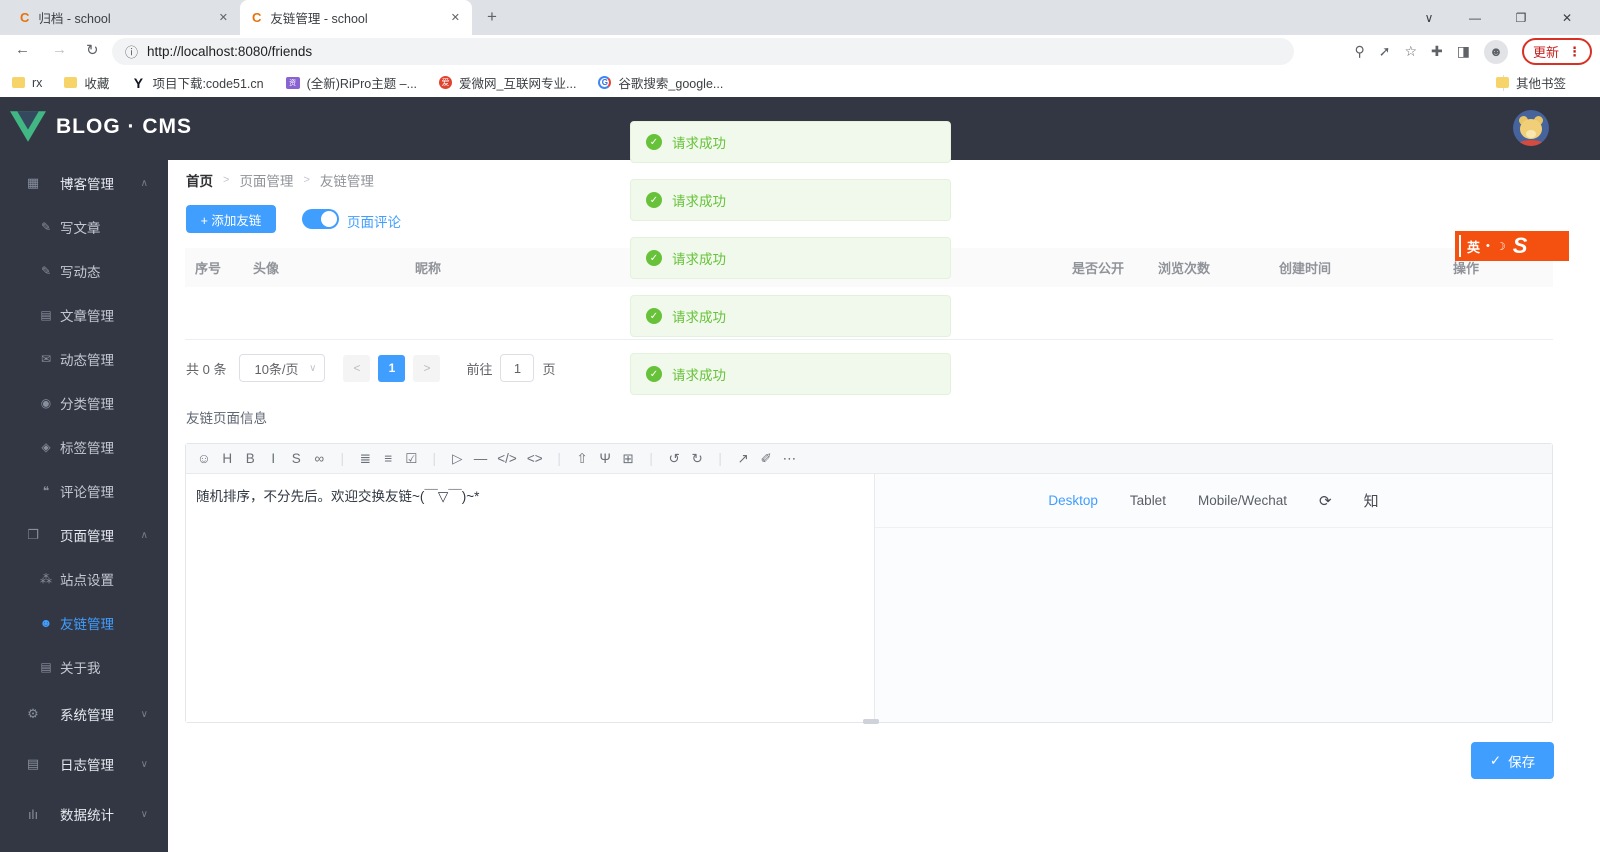 The height and width of the screenshot is (852, 1600). I want to click on chevron-down-icon: ∨, so click(1429, 18).